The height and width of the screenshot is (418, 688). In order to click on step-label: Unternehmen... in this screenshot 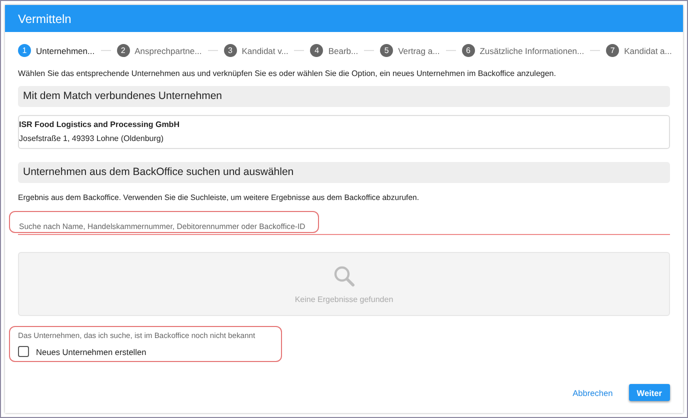, I will do `click(65, 51)`.